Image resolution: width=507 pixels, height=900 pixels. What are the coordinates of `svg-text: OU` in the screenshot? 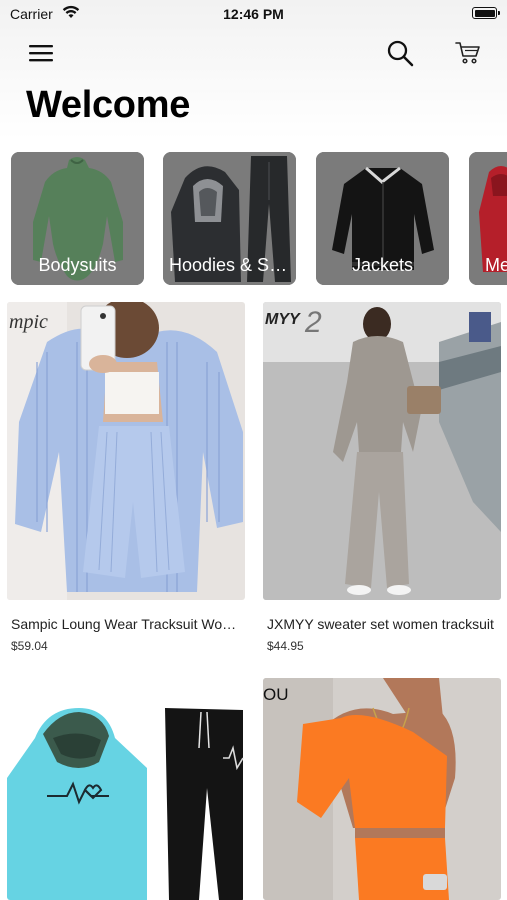 It's located at (276, 694).